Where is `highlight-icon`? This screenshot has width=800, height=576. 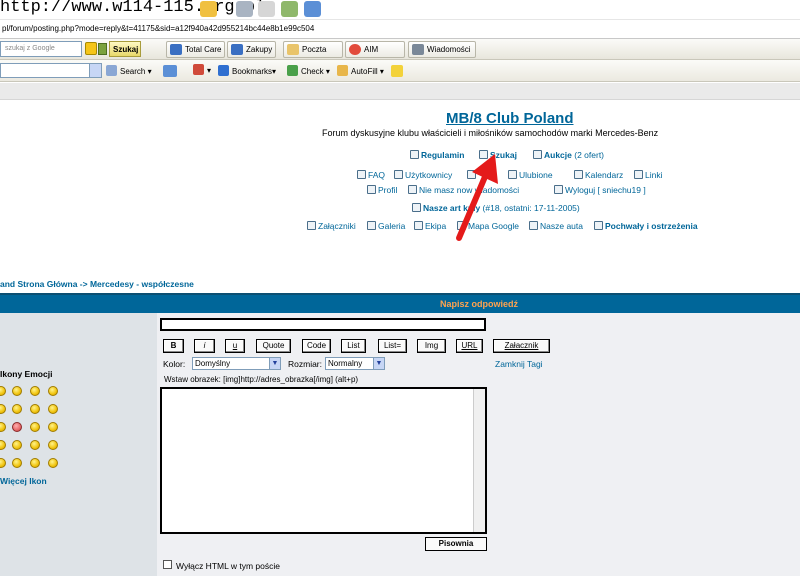 highlight-icon is located at coordinates (91, 48).